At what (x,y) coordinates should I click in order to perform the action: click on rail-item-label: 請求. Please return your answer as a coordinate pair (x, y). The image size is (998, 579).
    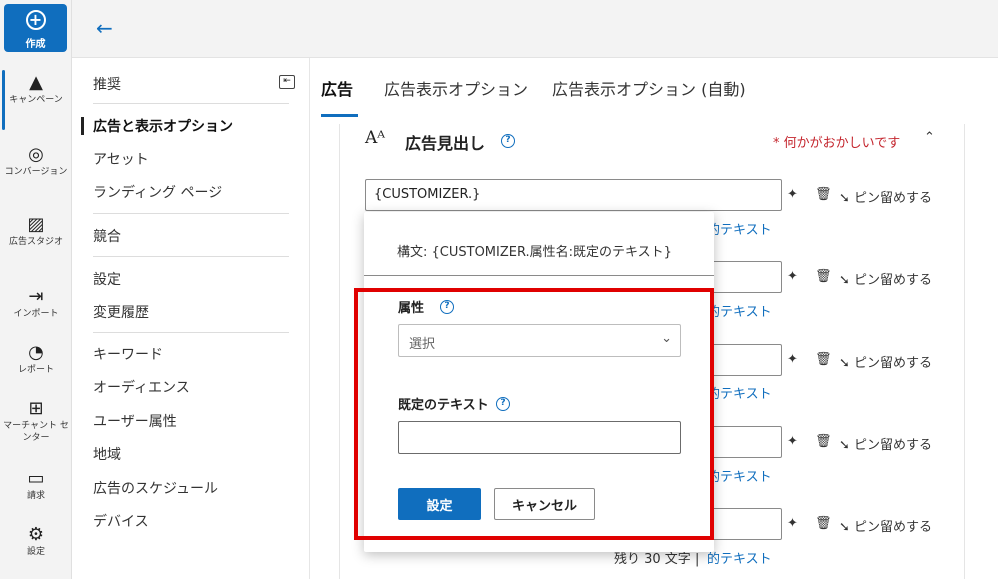
    Looking at the image, I should click on (35, 496).